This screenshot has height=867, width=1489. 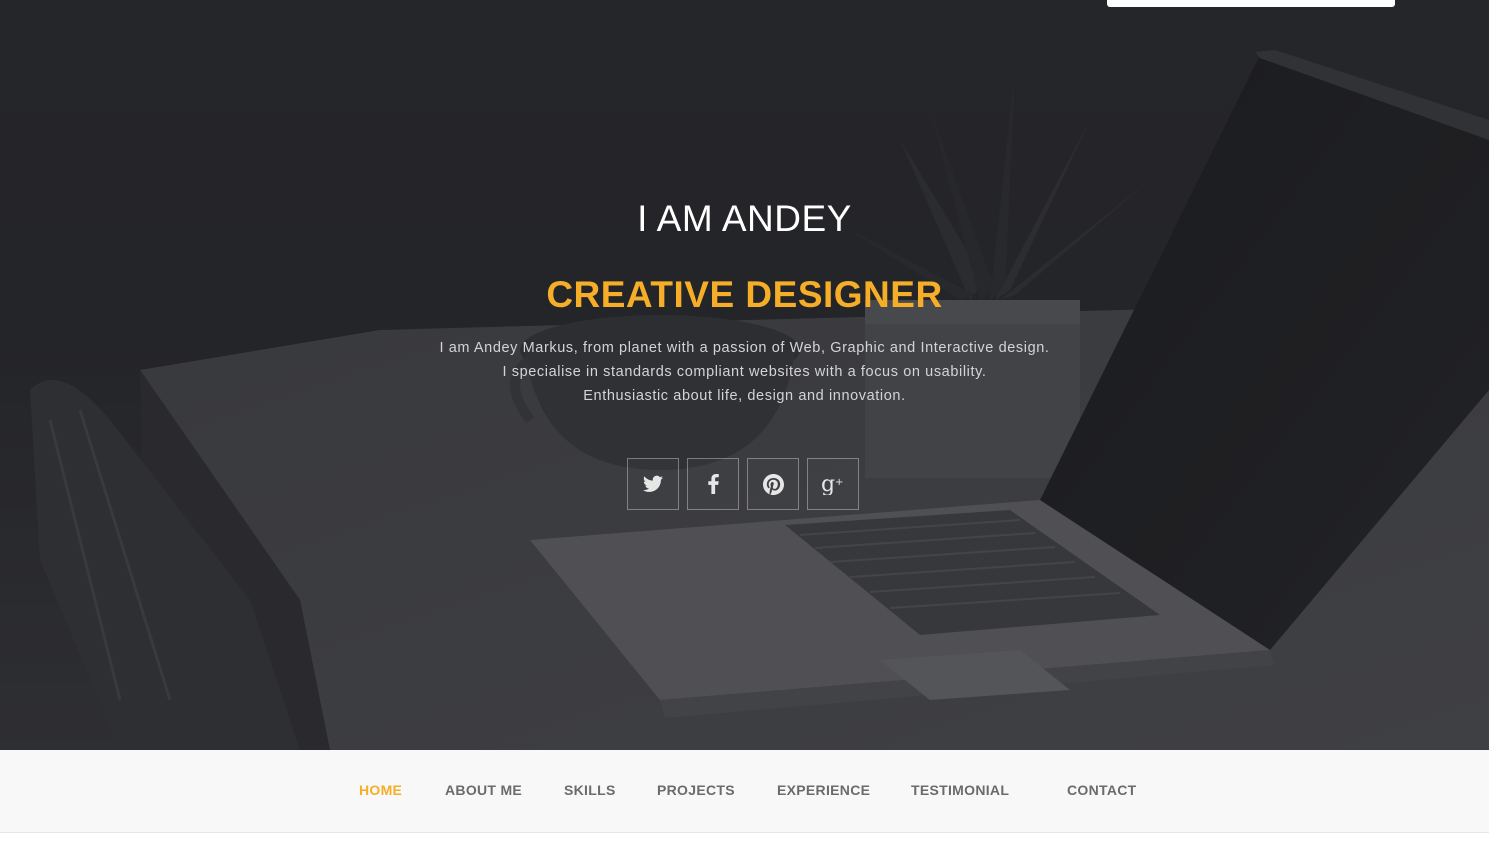 I want to click on facebook-icon, so click(x=713, y=484).